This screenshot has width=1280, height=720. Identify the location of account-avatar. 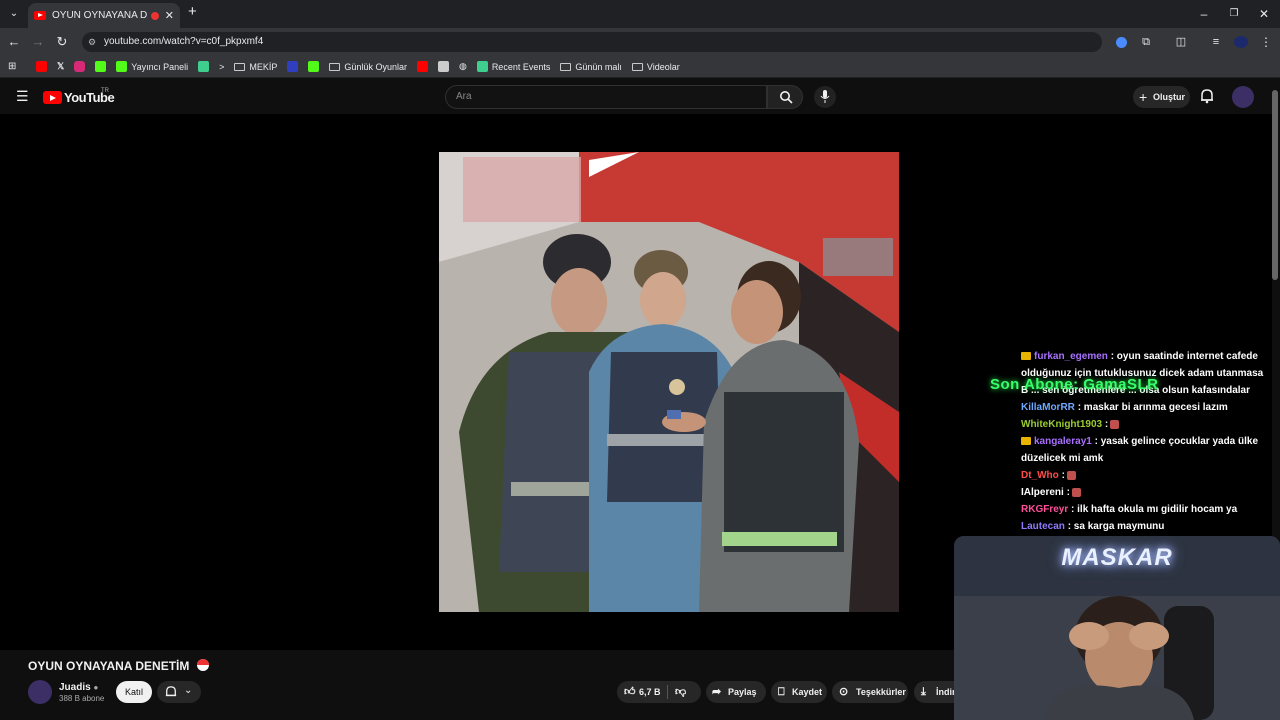
(1243, 97).